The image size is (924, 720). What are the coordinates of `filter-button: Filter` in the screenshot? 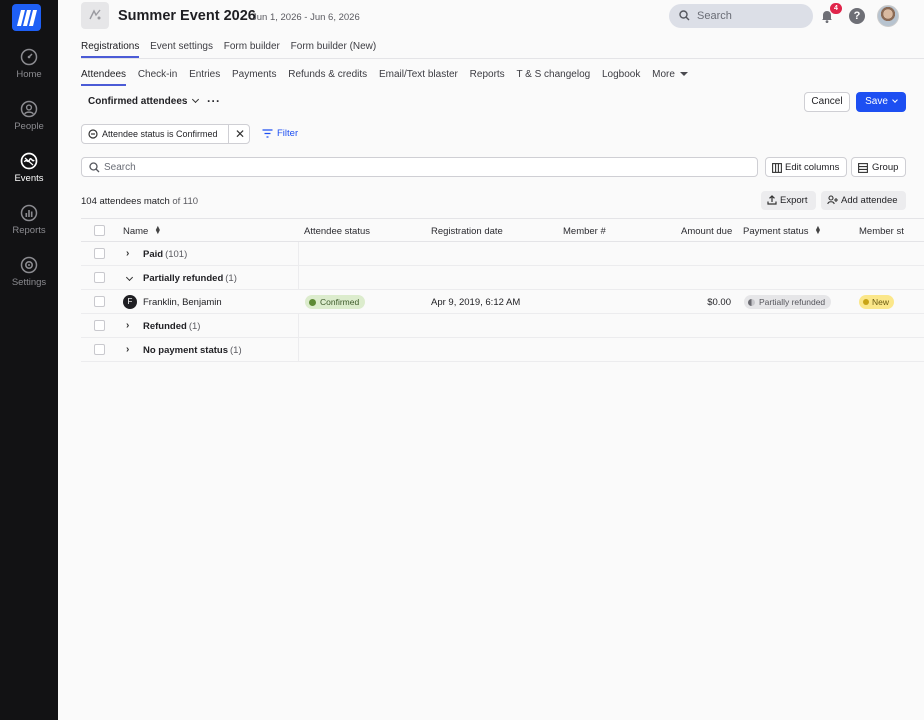 It's located at (280, 133).